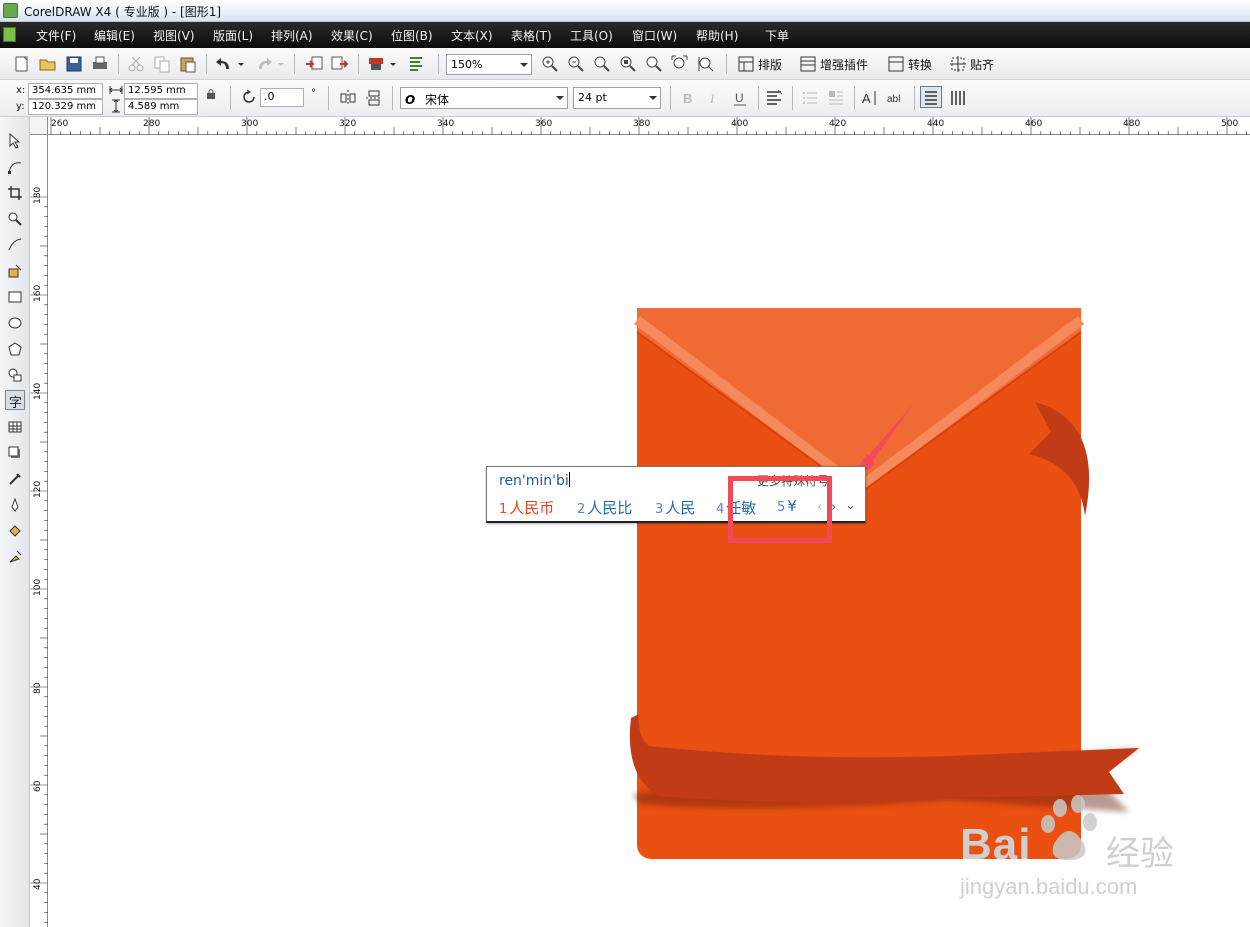 This screenshot has width=1250, height=927. Describe the element at coordinates (15, 141) in the screenshot. I see `pick-tool-icon` at that location.